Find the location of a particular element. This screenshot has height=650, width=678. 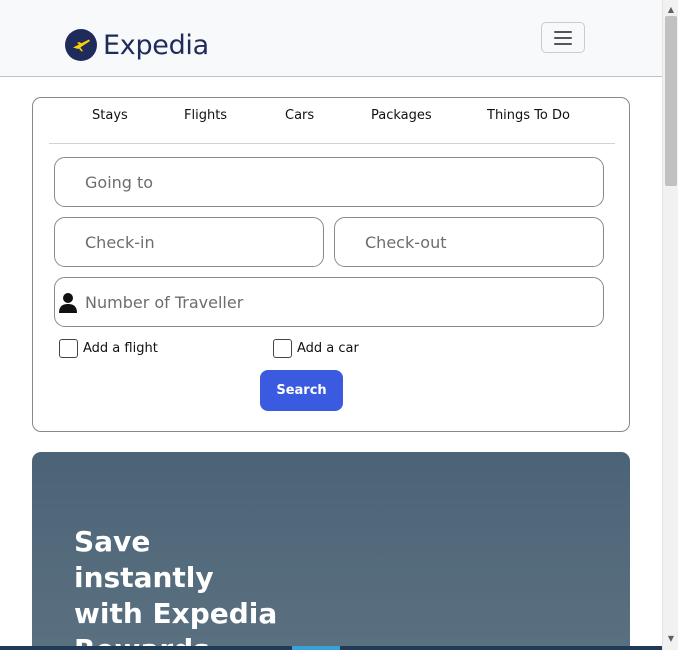

checkin-input is located at coordinates (204, 242).